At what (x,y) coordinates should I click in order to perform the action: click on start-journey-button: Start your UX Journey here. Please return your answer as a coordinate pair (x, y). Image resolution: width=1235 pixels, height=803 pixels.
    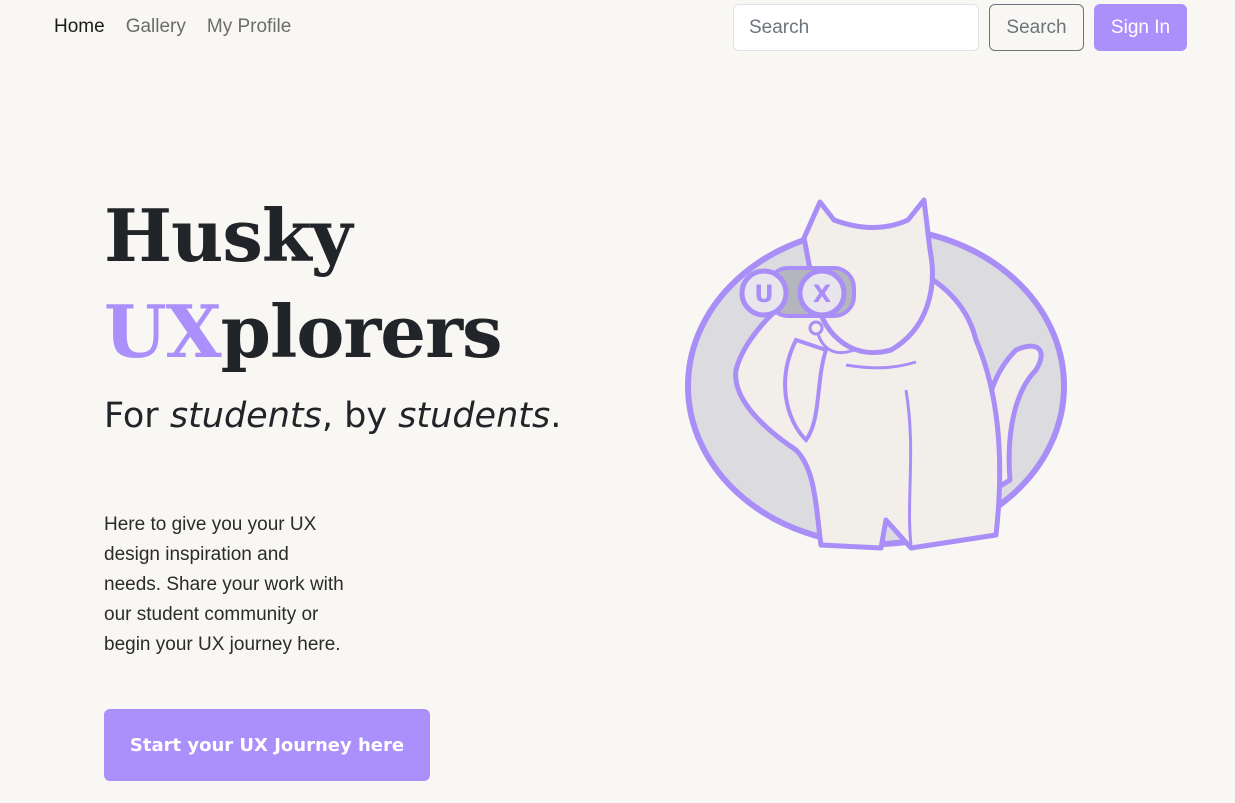
    Looking at the image, I should click on (267, 745).